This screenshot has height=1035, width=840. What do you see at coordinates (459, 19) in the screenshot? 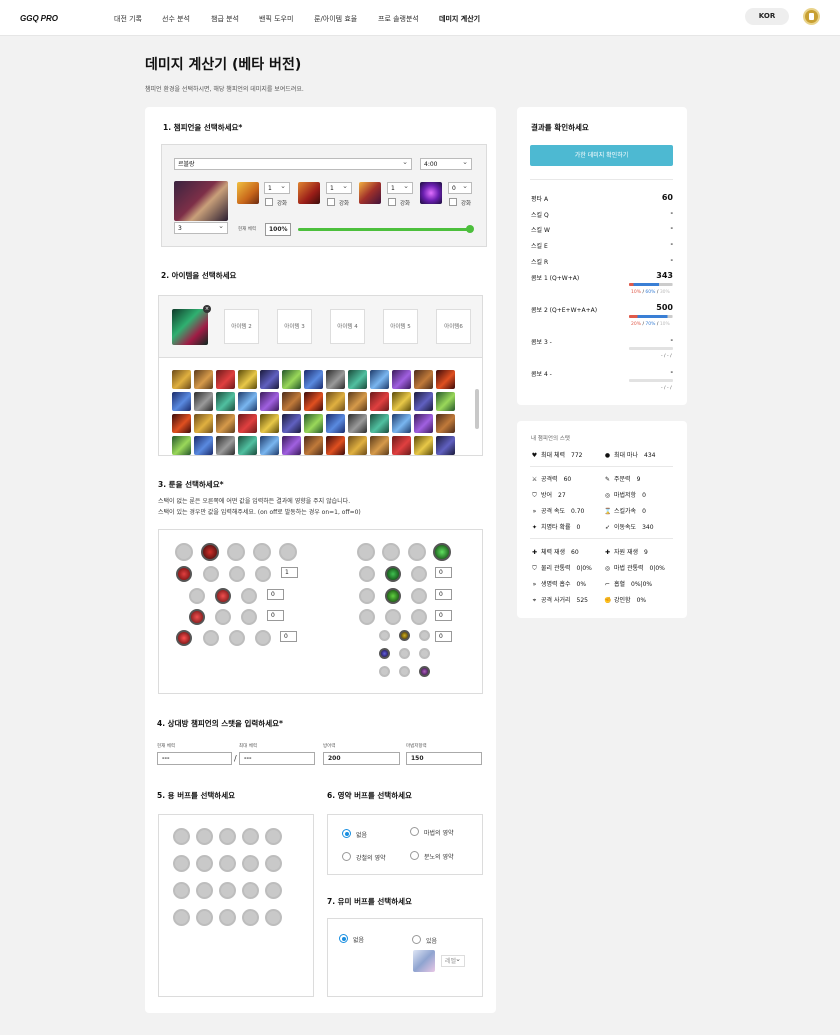
I see `nav-damage-calculator: 데미지 계산기` at bounding box center [459, 19].